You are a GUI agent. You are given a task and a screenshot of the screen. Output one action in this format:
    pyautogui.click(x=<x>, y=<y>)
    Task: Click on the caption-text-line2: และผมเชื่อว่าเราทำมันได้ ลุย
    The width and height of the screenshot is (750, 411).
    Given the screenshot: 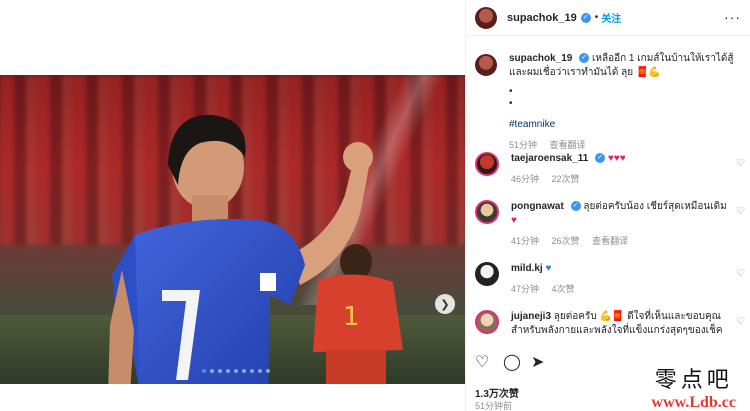 What is the action you would take?
    pyautogui.click(x=571, y=72)
    